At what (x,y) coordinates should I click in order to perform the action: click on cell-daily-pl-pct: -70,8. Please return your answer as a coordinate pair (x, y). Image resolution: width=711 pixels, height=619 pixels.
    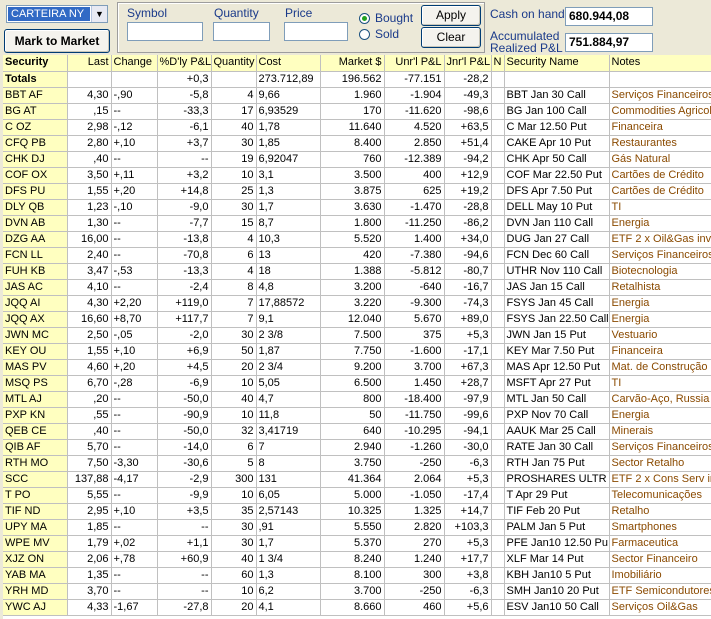
    Looking at the image, I should click on (184, 255).